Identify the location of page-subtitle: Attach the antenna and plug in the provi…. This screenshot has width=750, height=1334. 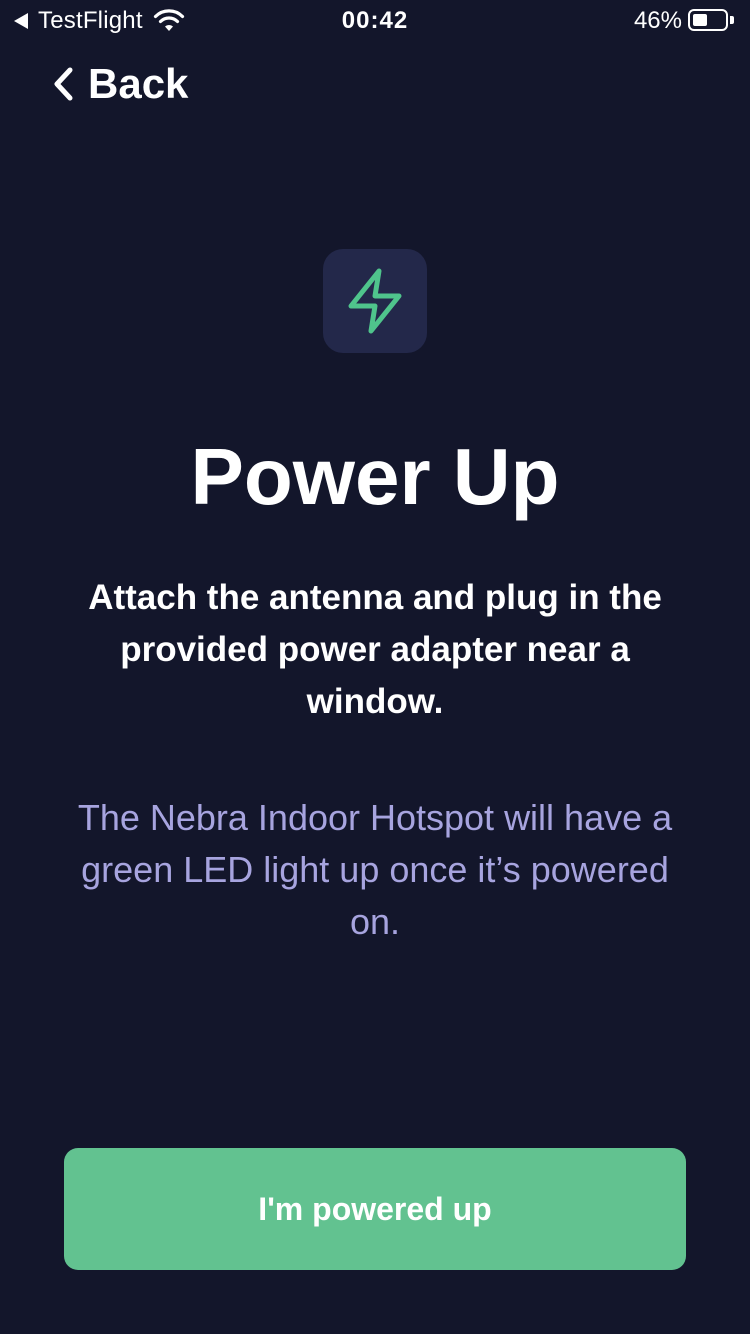
(375, 649).